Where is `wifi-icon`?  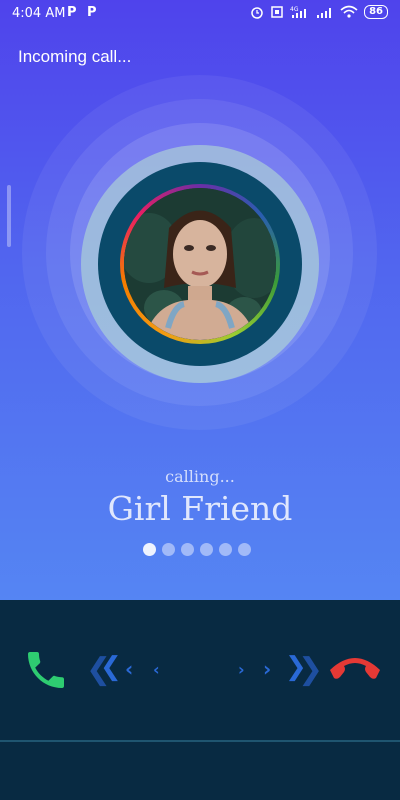
wifi-icon is located at coordinates (349, 11).